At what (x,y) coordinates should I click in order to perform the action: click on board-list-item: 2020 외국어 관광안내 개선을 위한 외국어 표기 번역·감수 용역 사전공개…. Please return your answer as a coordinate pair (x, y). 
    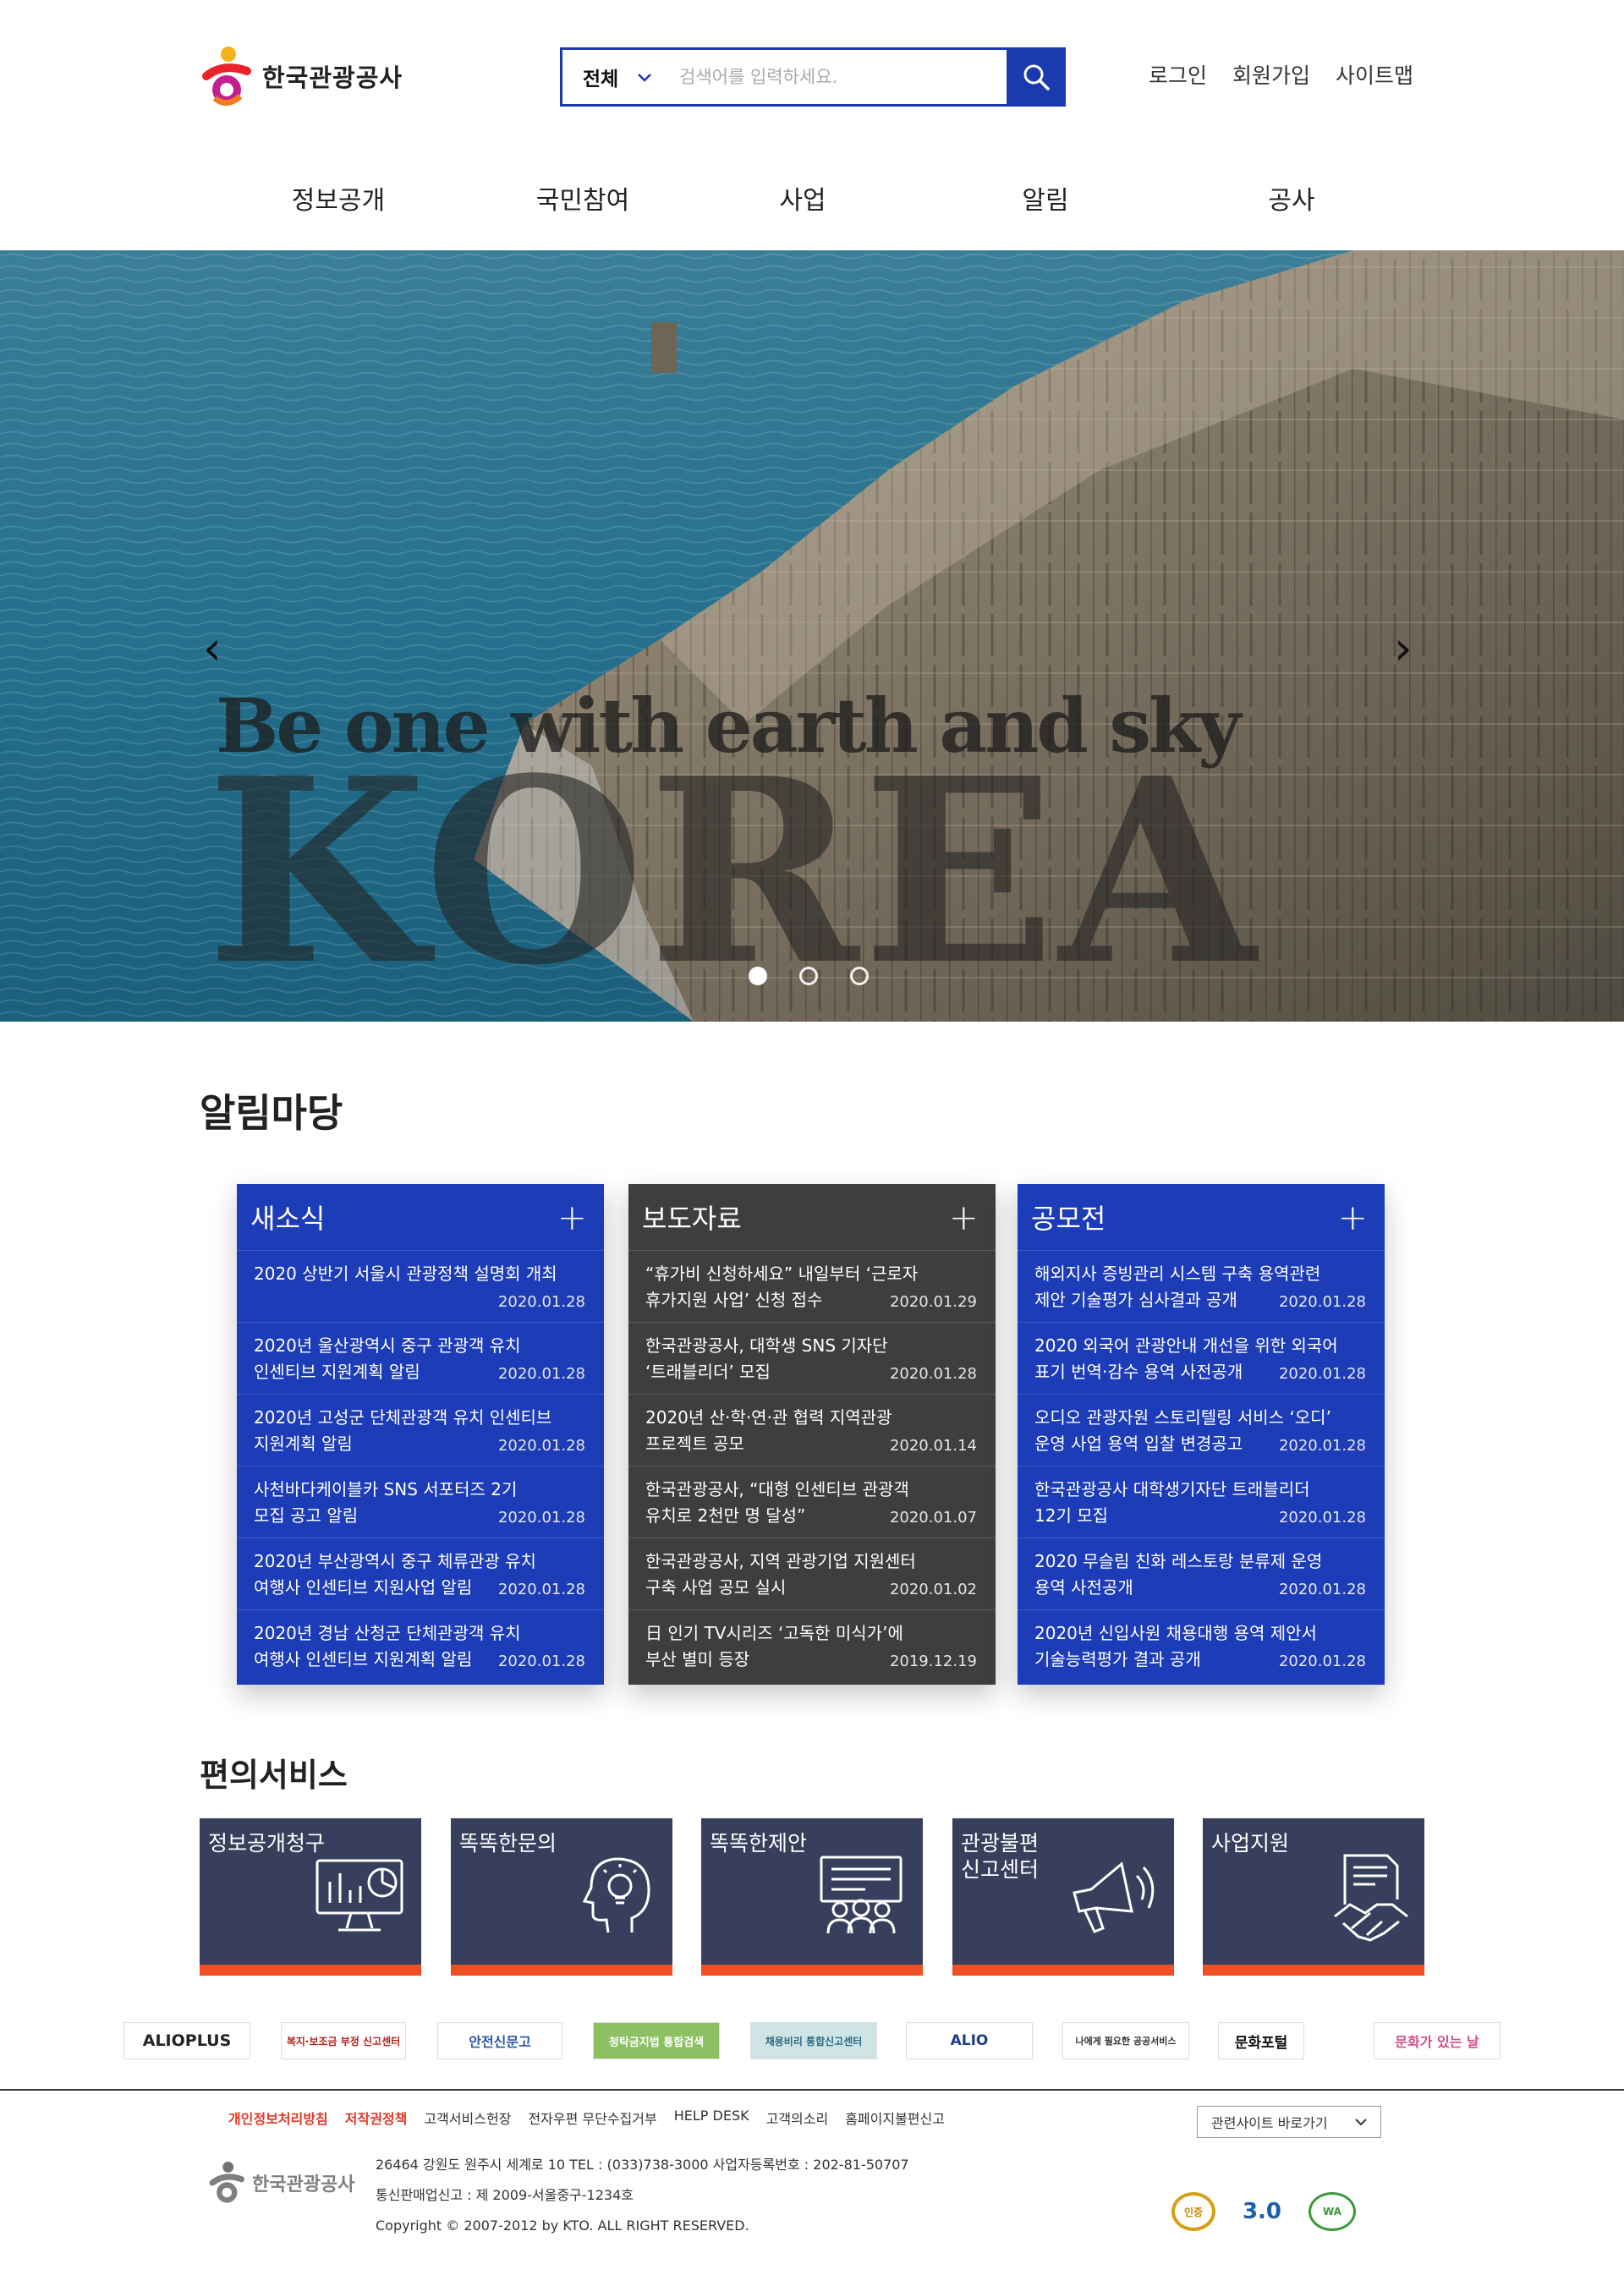
    Looking at the image, I should click on (1202, 1358).